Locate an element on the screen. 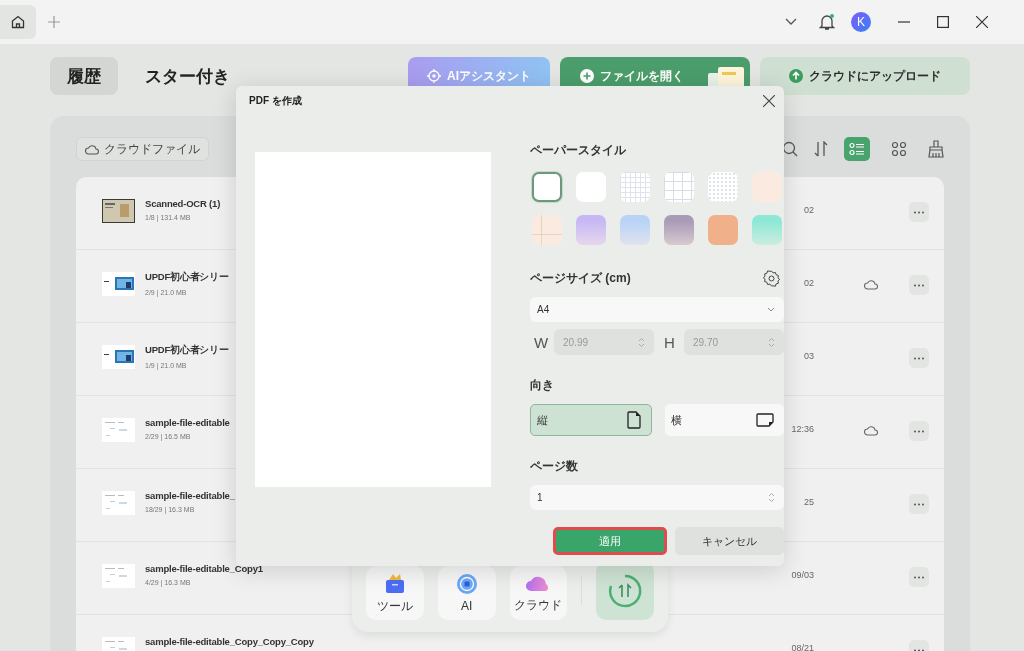  section-label: ペーパースタイル is located at coordinates (578, 150).